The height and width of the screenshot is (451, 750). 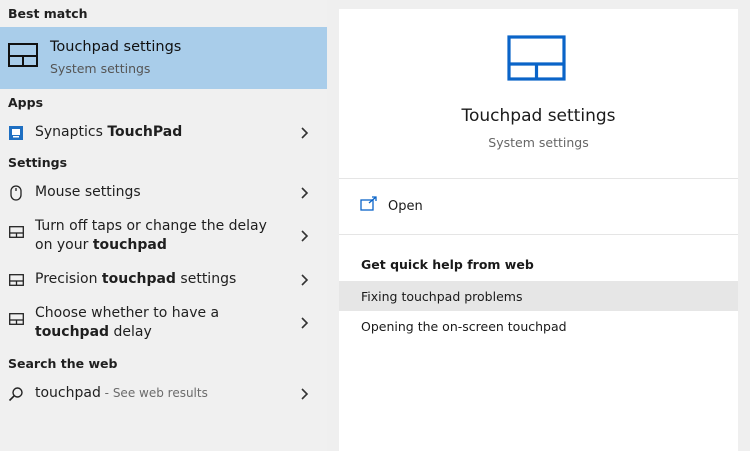 What do you see at coordinates (405, 206) in the screenshot?
I see `open-label: Open` at bounding box center [405, 206].